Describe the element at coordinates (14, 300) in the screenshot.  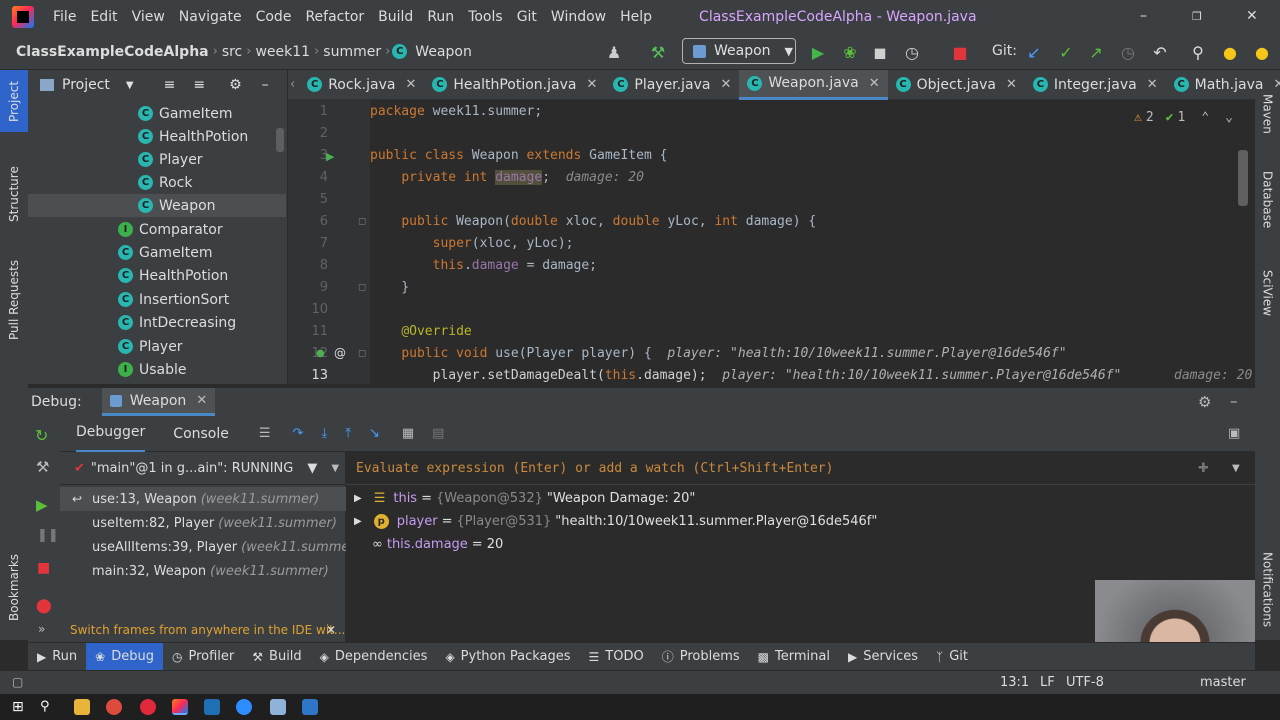
I see `tool-window-pull-requests: Pull Requests` at that location.